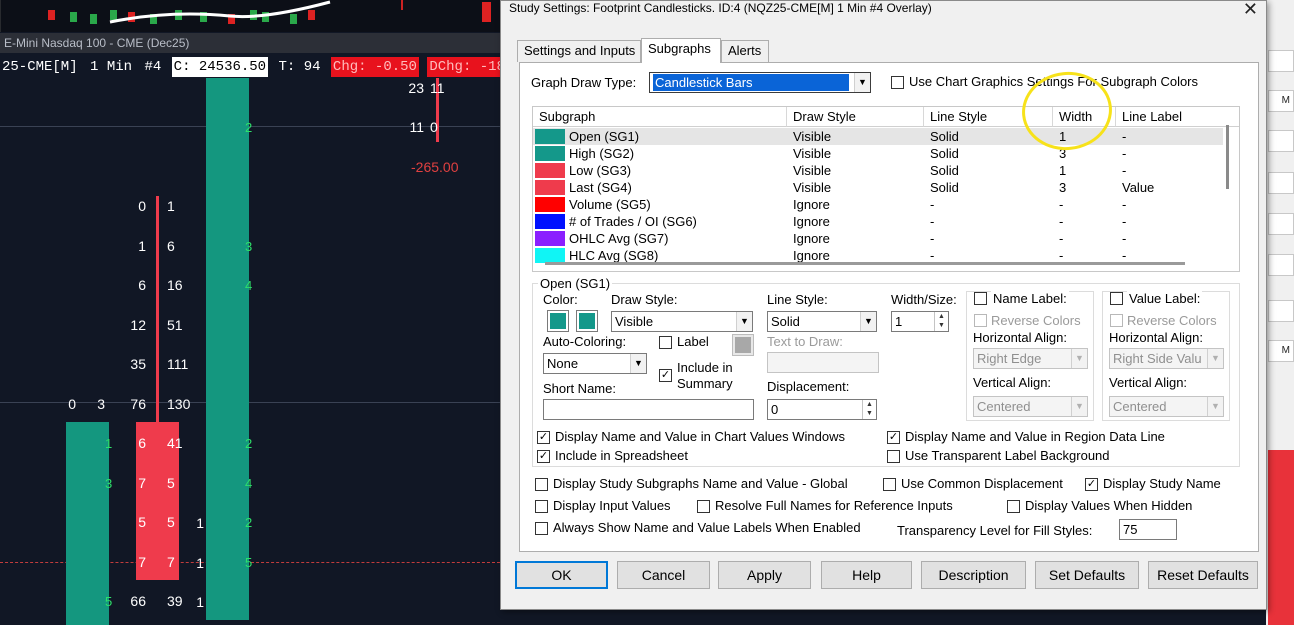 Image resolution: width=1294 pixels, height=625 pixels. I want to click on grid-cell-label: -, so click(1124, 204).